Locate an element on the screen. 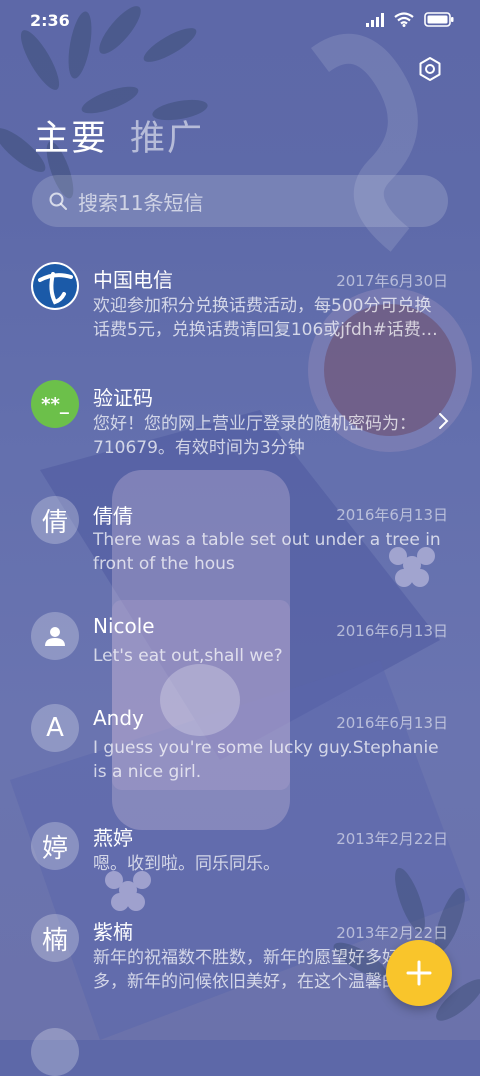  letter-avatar: 婷 is located at coordinates (55, 846).